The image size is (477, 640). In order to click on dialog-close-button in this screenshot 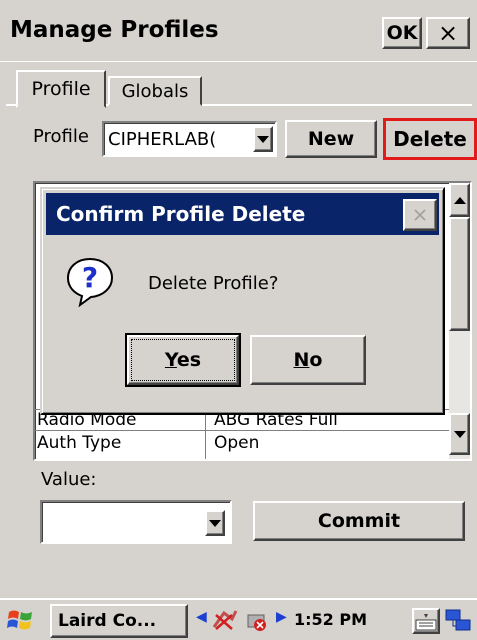, I will do `click(420, 215)`.